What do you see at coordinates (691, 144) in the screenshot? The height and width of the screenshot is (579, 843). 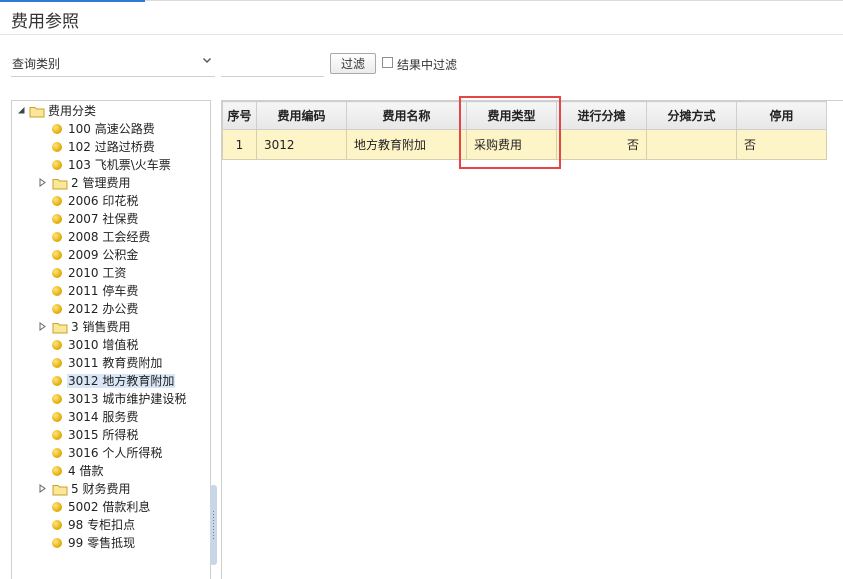 I see `table-cell` at bounding box center [691, 144].